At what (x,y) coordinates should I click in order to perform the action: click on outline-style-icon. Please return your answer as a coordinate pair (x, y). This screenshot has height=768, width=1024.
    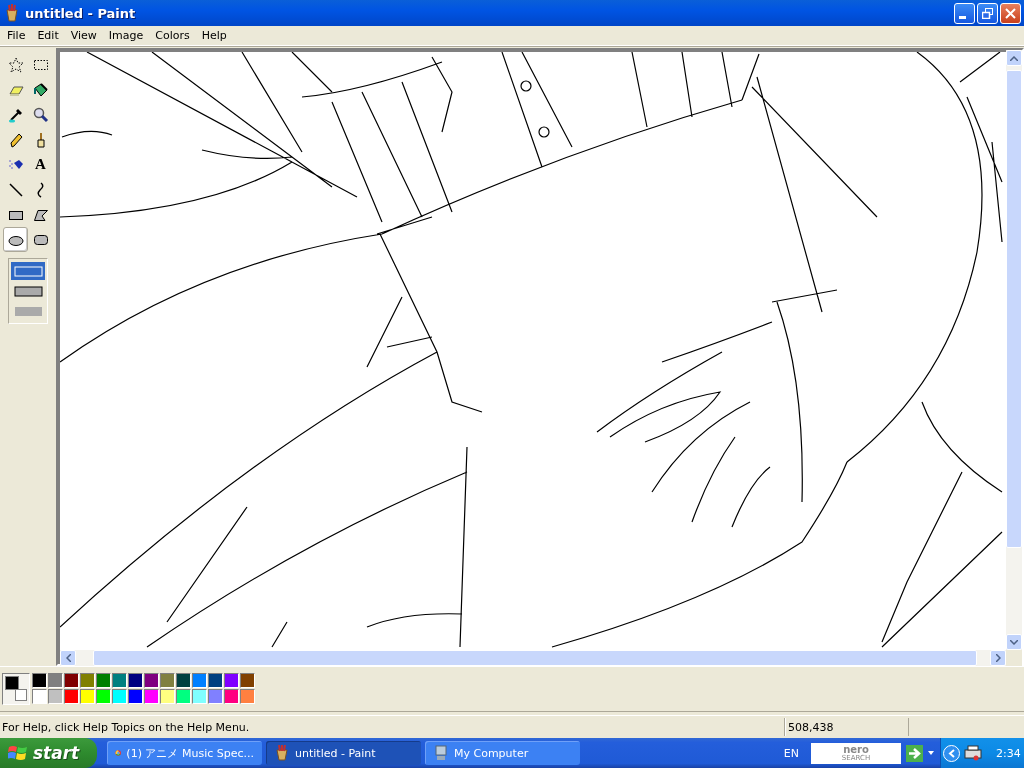
    Looking at the image, I should click on (28, 271).